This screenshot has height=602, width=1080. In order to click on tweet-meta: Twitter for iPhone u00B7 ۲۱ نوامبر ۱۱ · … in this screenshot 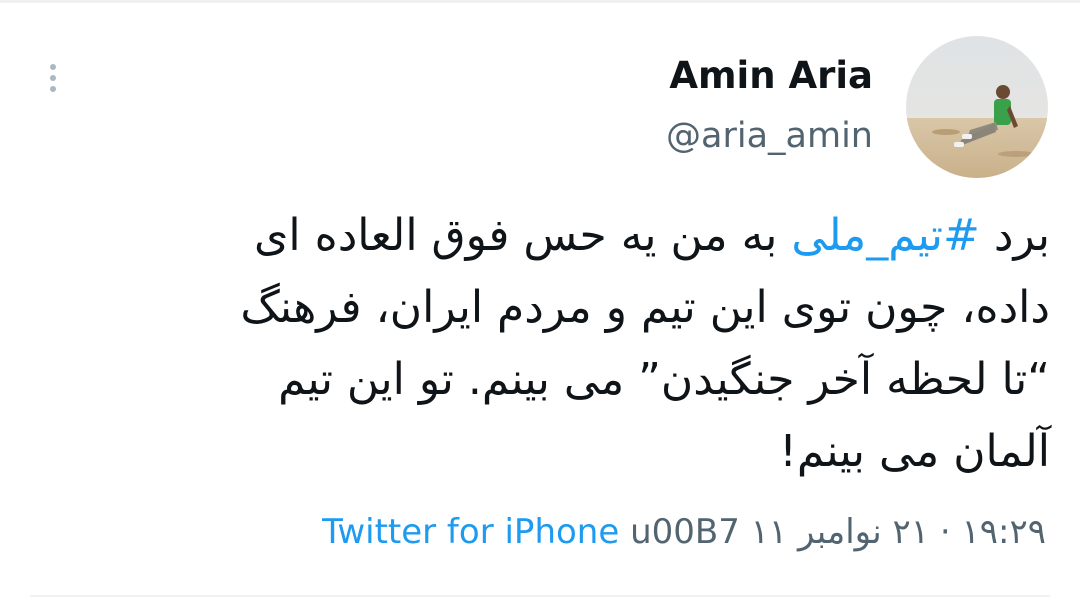, I will do `click(684, 532)`.